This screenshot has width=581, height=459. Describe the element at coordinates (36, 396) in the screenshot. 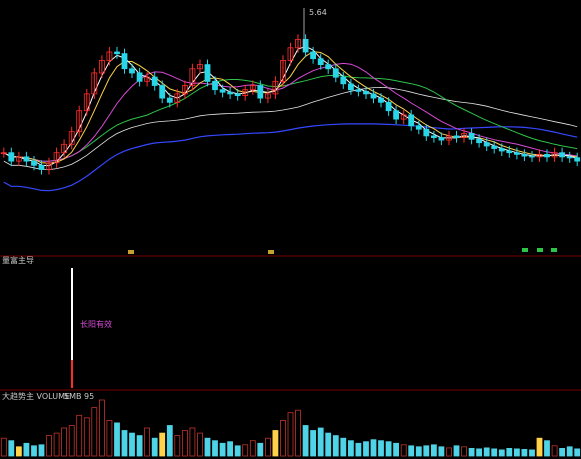

I see `volume-panel-title: 大趋势主 VOLUME` at that location.